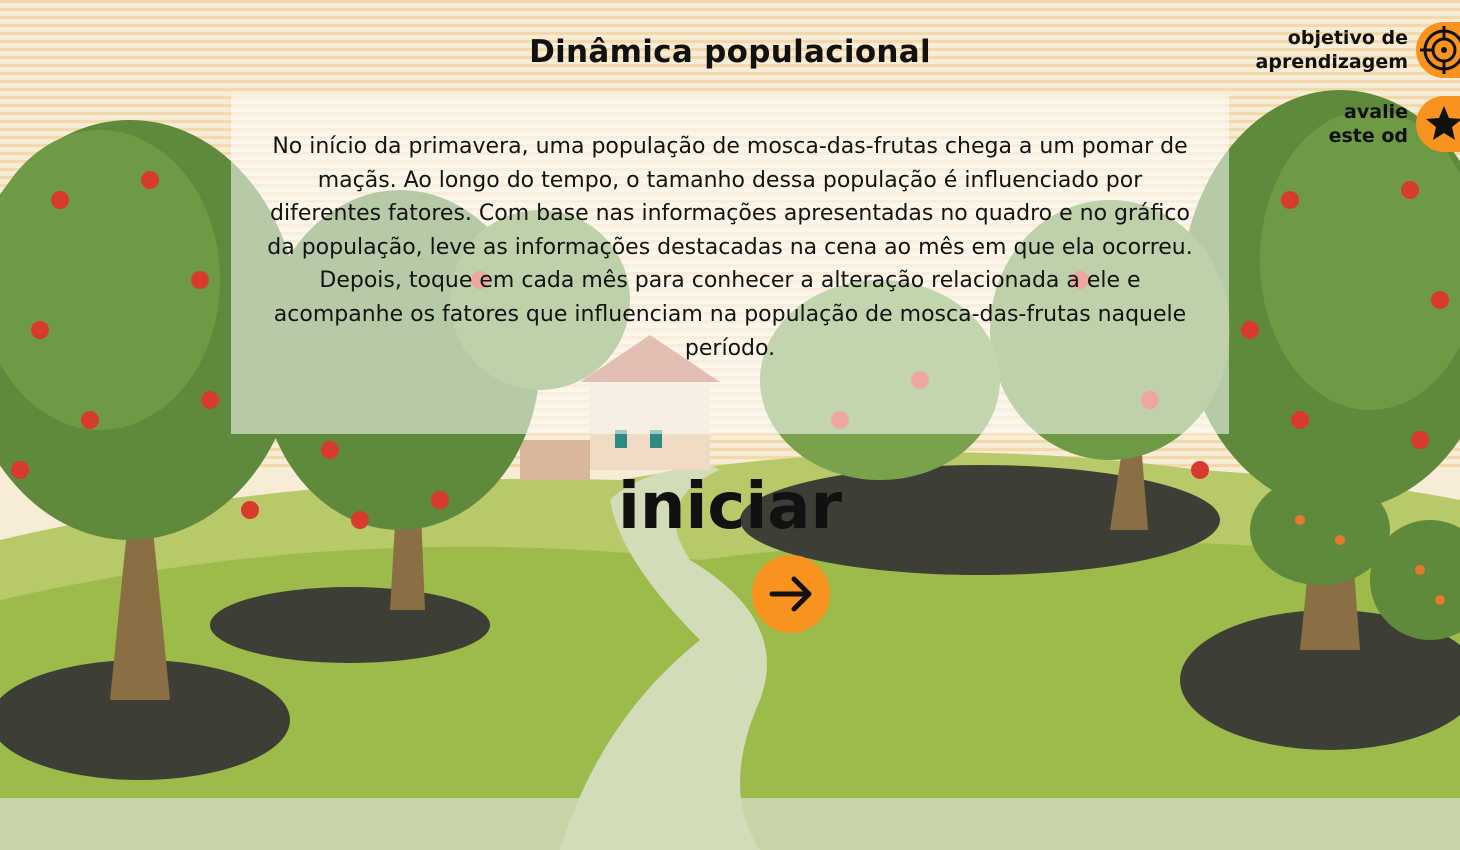  I want to click on rate-label: avalie este od, so click(1368, 124).